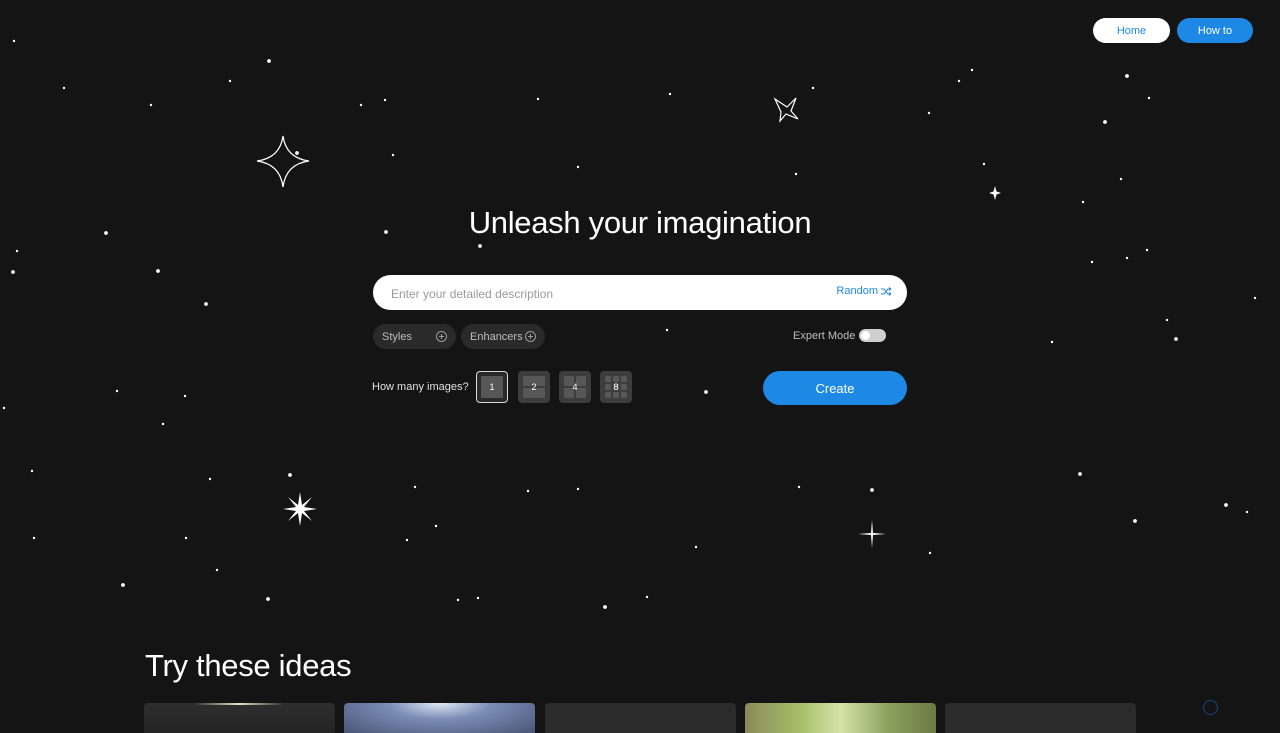 Image resolution: width=1280 pixels, height=733 pixels. What do you see at coordinates (414, 336) in the screenshot?
I see `styles-button: Styles` at bounding box center [414, 336].